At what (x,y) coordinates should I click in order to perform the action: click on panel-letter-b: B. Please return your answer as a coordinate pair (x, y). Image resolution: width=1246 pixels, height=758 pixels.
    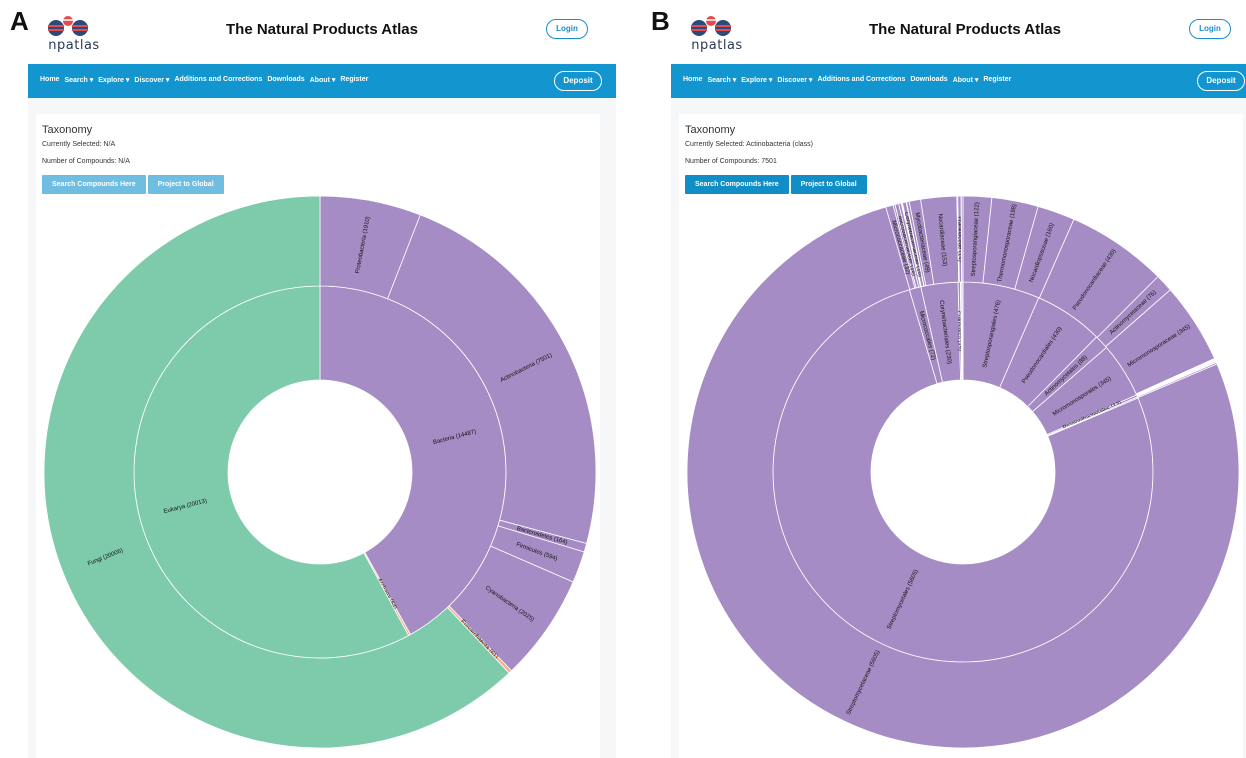
    Looking at the image, I should click on (660, 21).